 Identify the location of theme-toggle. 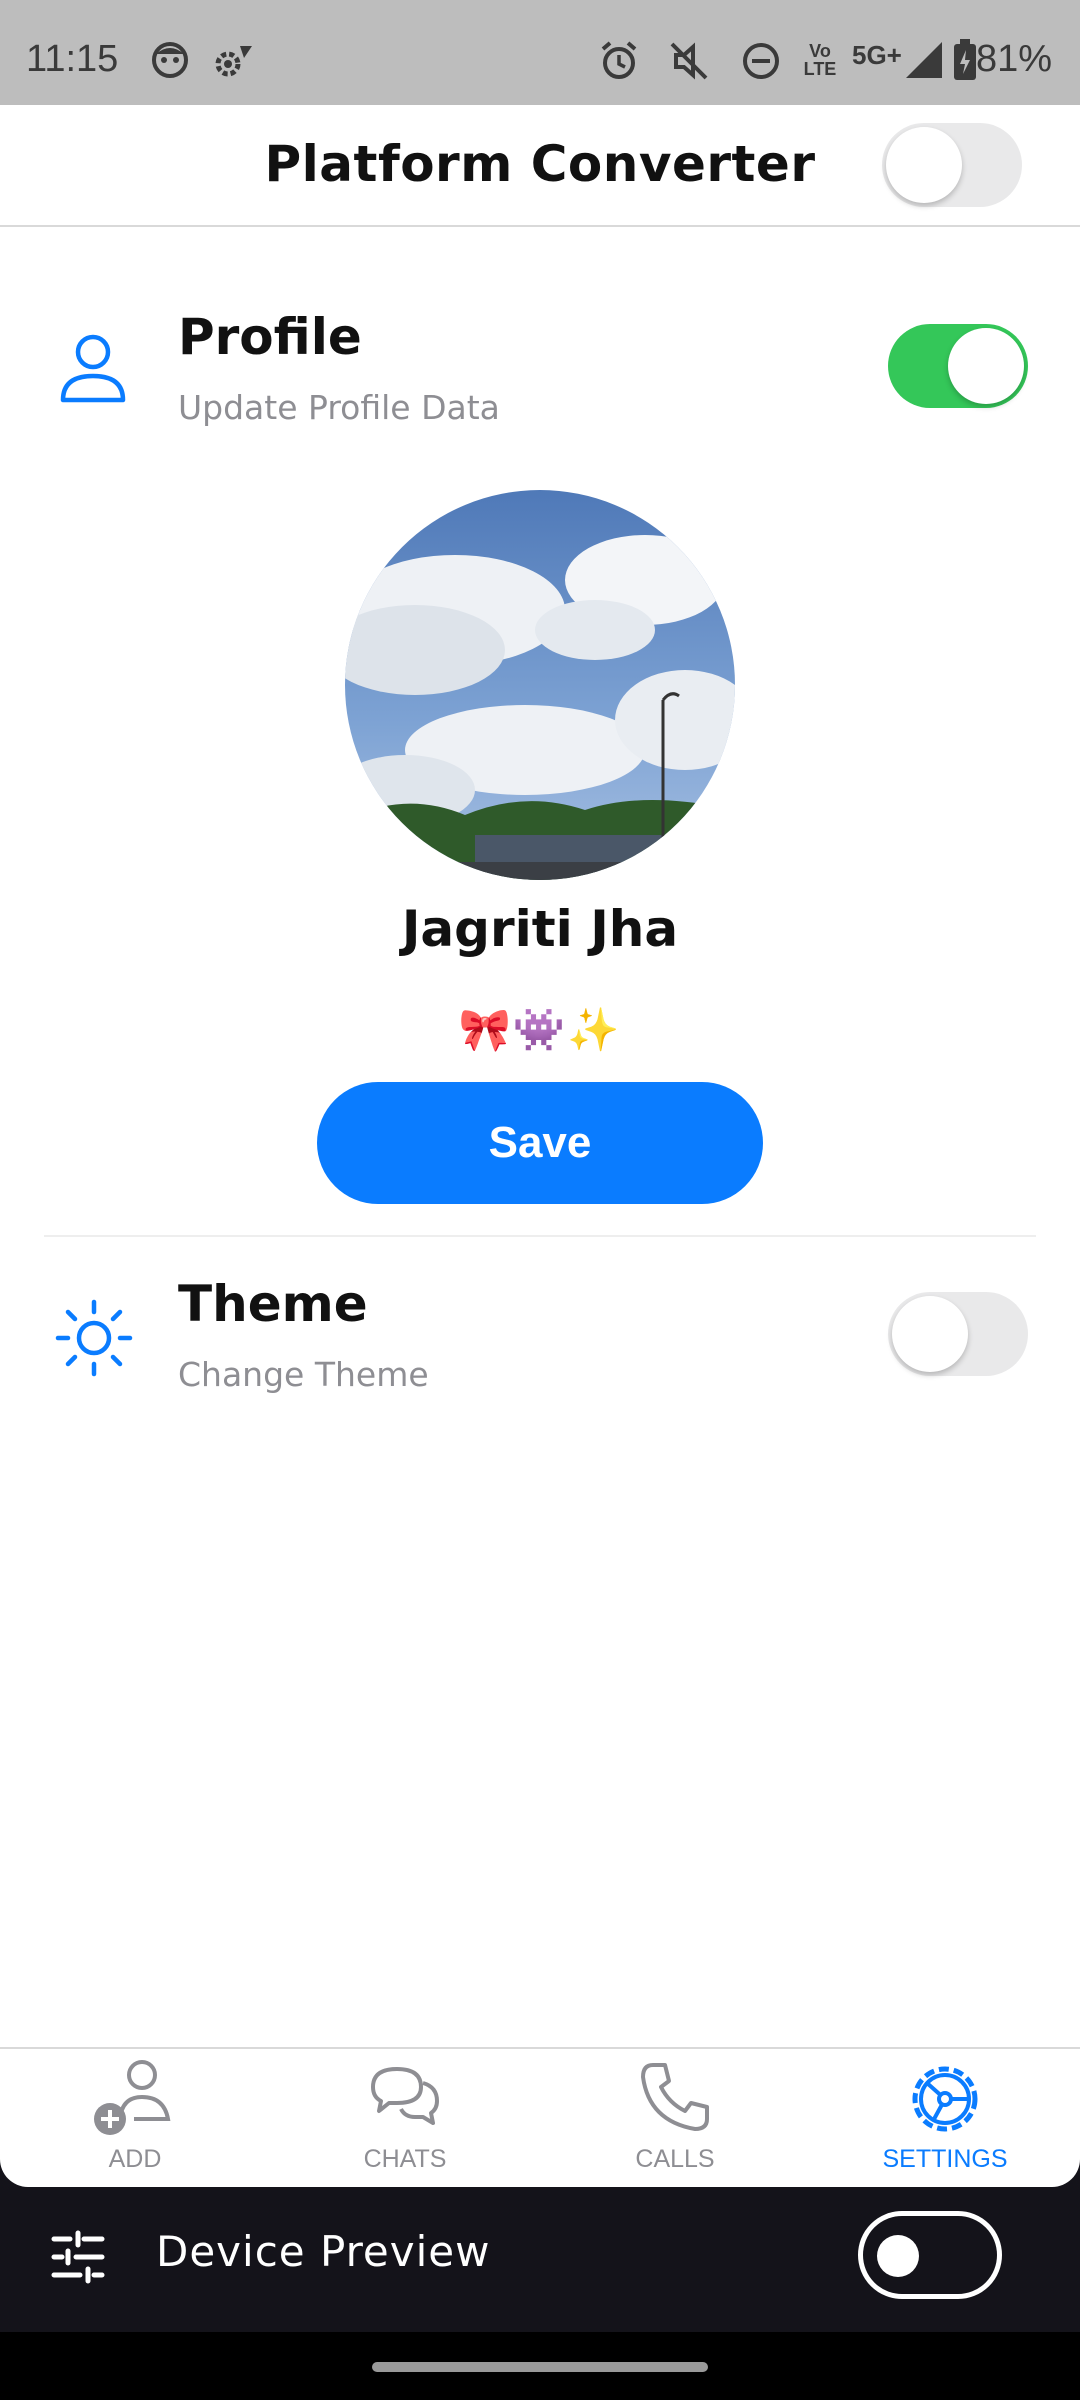
(958, 1334).